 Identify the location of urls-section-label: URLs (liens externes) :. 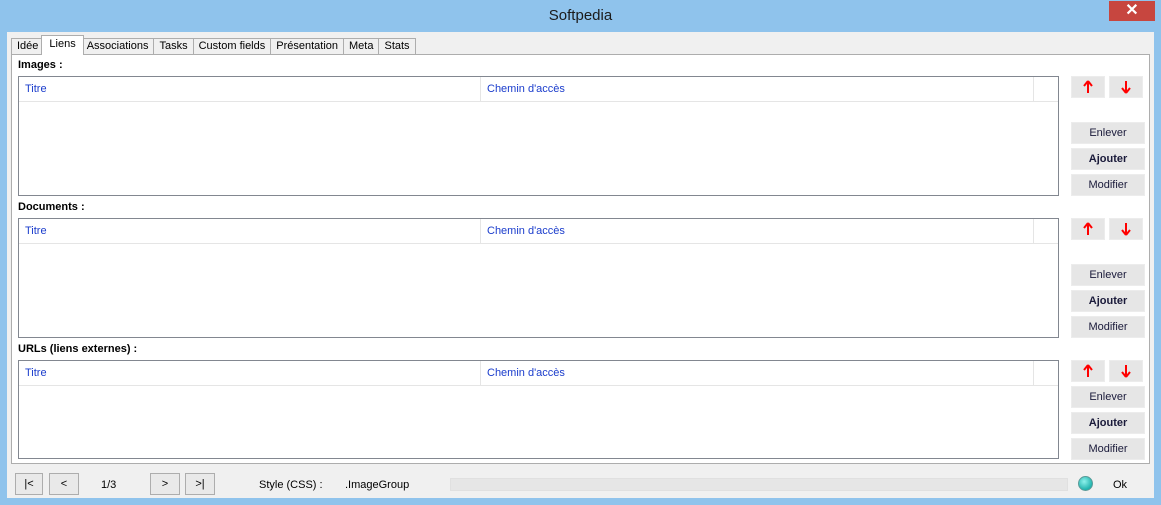
(78, 349).